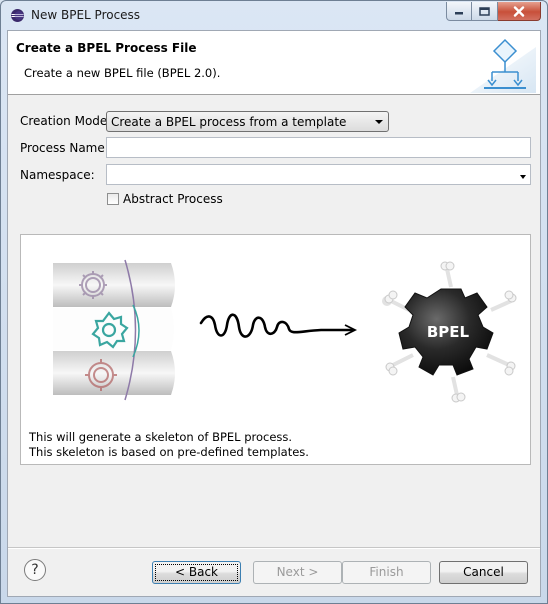 The image size is (548, 604). Describe the element at coordinates (66, 121) in the screenshot. I see `creation-mode-label: Creation Mode:` at that location.